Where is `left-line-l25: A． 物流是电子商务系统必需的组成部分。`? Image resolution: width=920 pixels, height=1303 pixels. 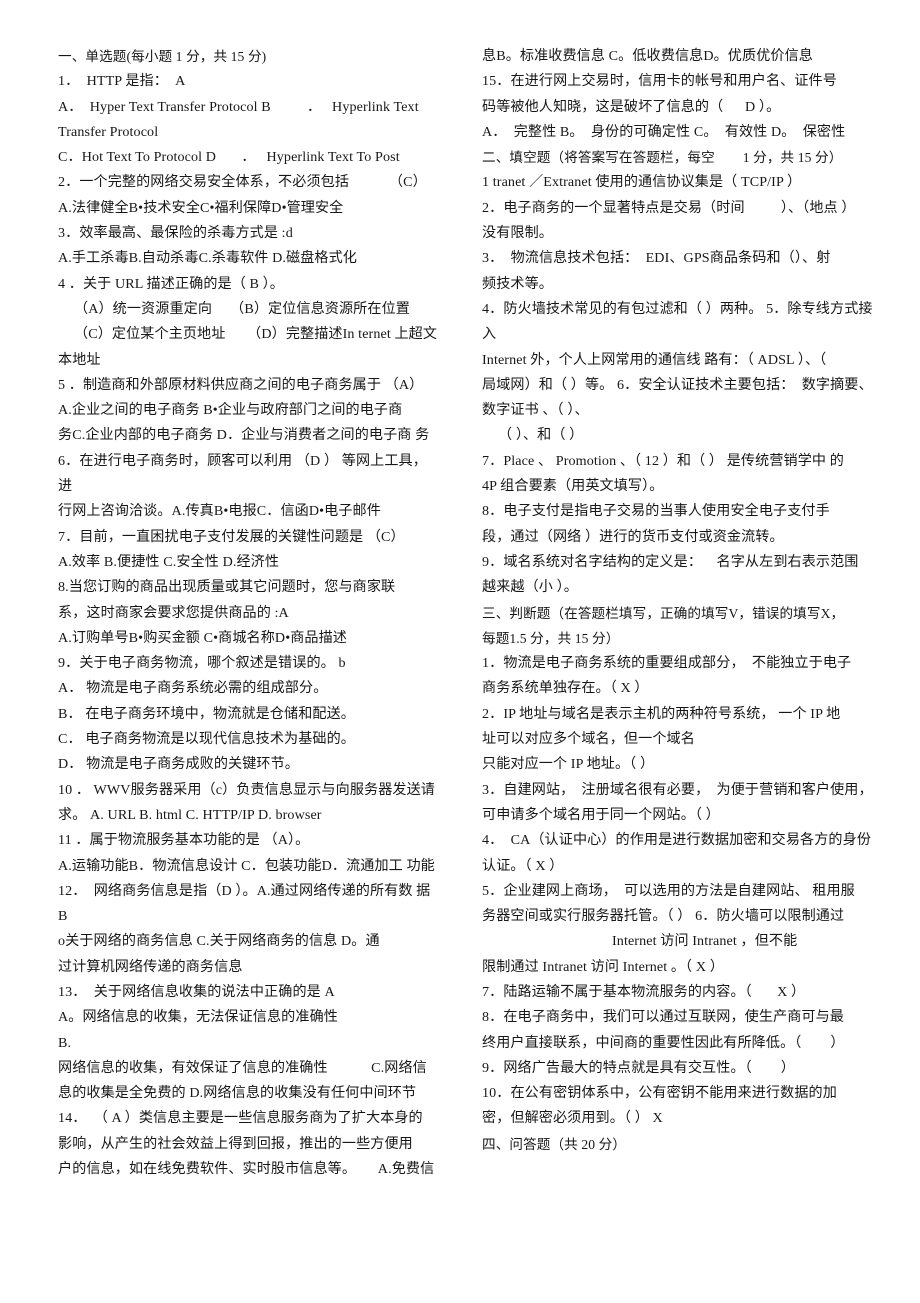 left-line-l25: A． 物流是电子商务系统必需的组成部分。 is located at coordinates (193, 688).